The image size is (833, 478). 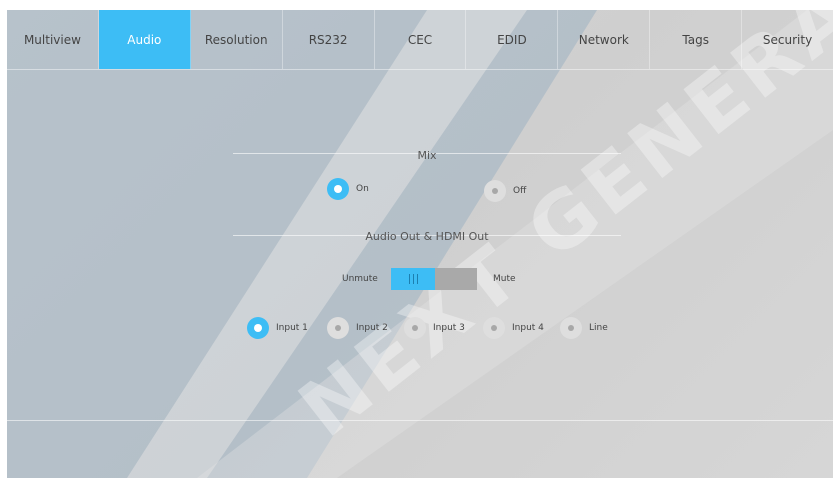 What do you see at coordinates (372, 328) in the screenshot?
I see `input-2-label: Input 2` at bounding box center [372, 328].